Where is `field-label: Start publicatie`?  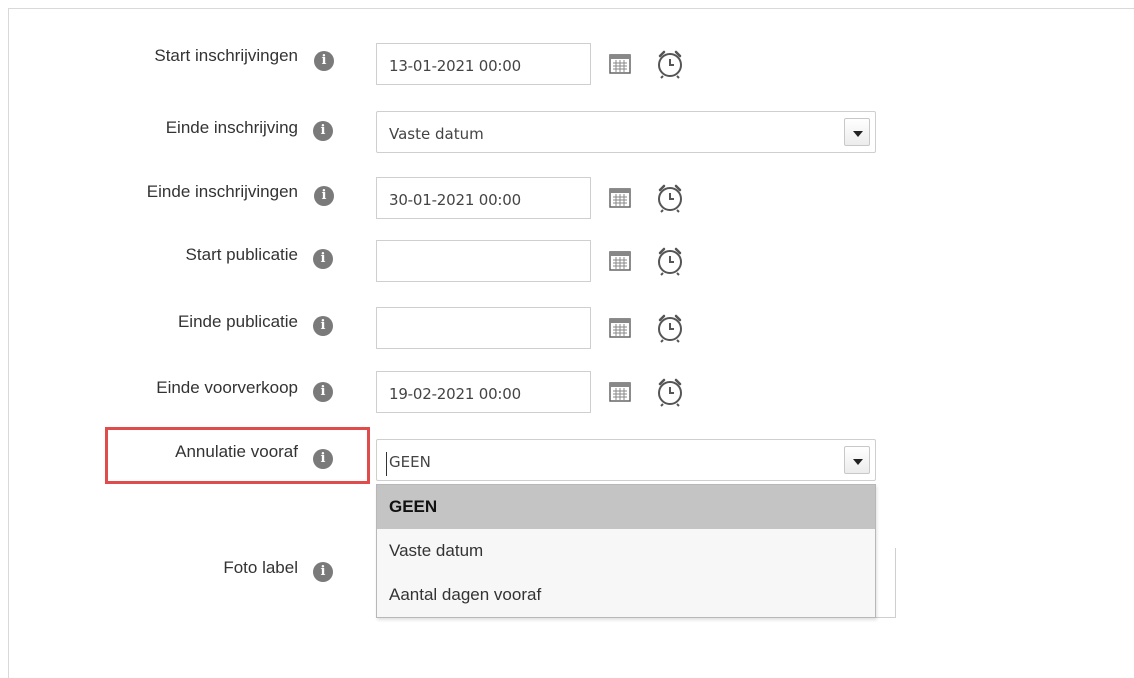
field-label: Start publicatie is located at coordinates (241, 254).